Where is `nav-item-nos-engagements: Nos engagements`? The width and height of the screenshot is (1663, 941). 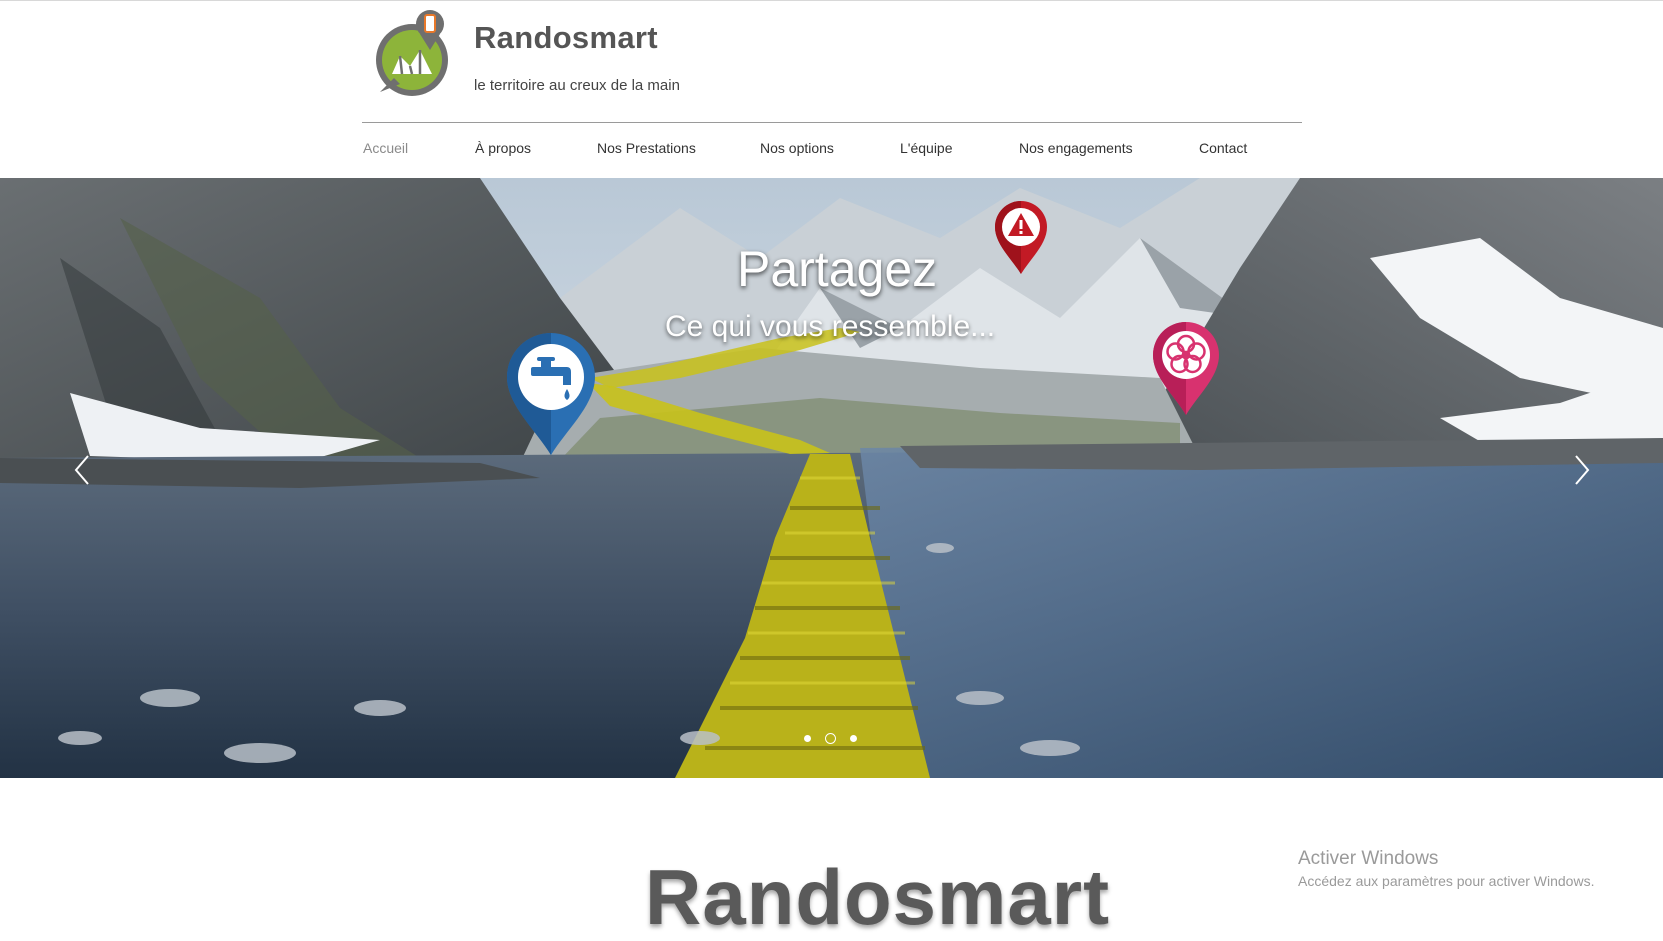
nav-item-nos-engagements: Nos engagements is located at coordinates (1076, 148).